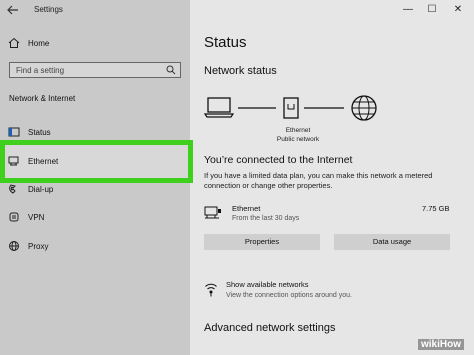  Describe the element at coordinates (408, 10) in the screenshot. I see `minimize-button: —` at that location.